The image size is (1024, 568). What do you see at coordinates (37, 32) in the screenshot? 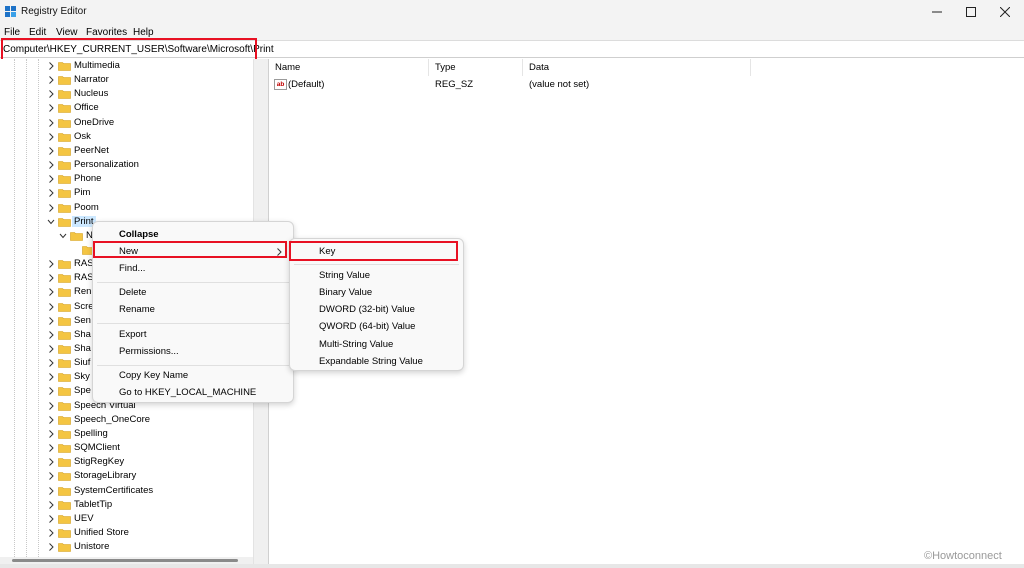
I see `menu-edit: Edit` at bounding box center [37, 32].